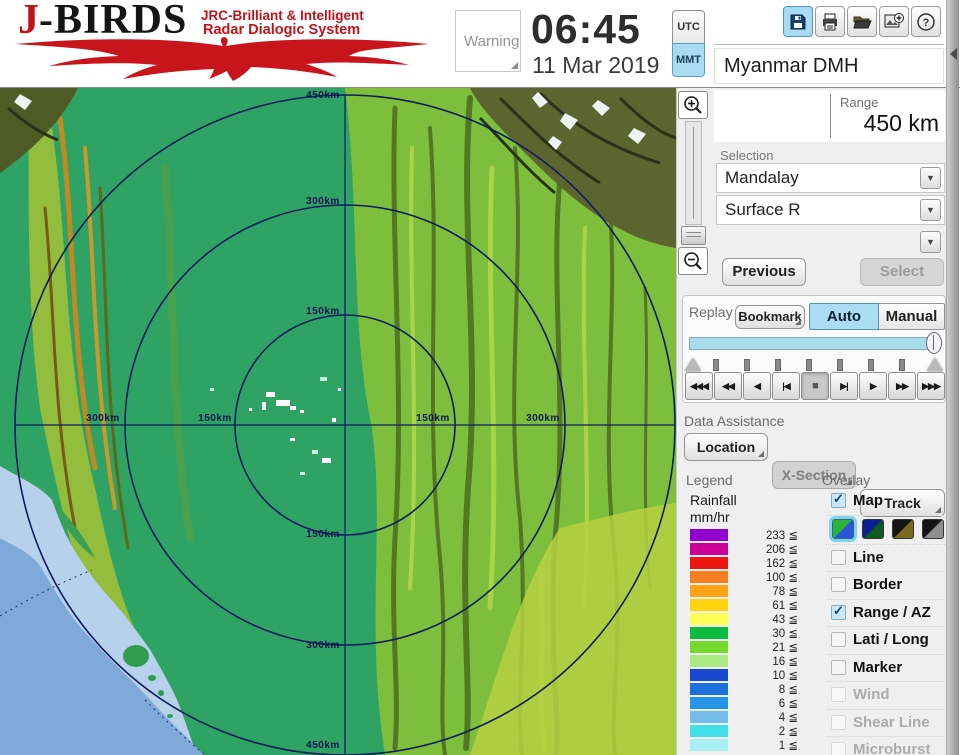 This screenshot has width=960, height=755. I want to click on manual-button: Manual, so click(912, 316).